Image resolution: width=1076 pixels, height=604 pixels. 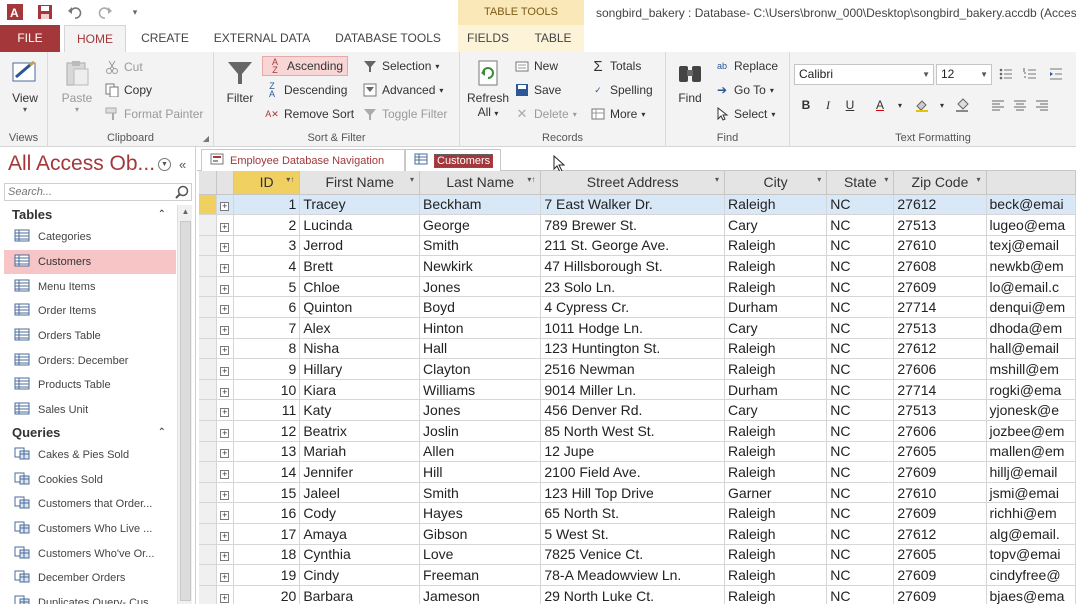 What do you see at coordinates (360, 307) in the screenshot?
I see `table-cell: Quinton` at bounding box center [360, 307].